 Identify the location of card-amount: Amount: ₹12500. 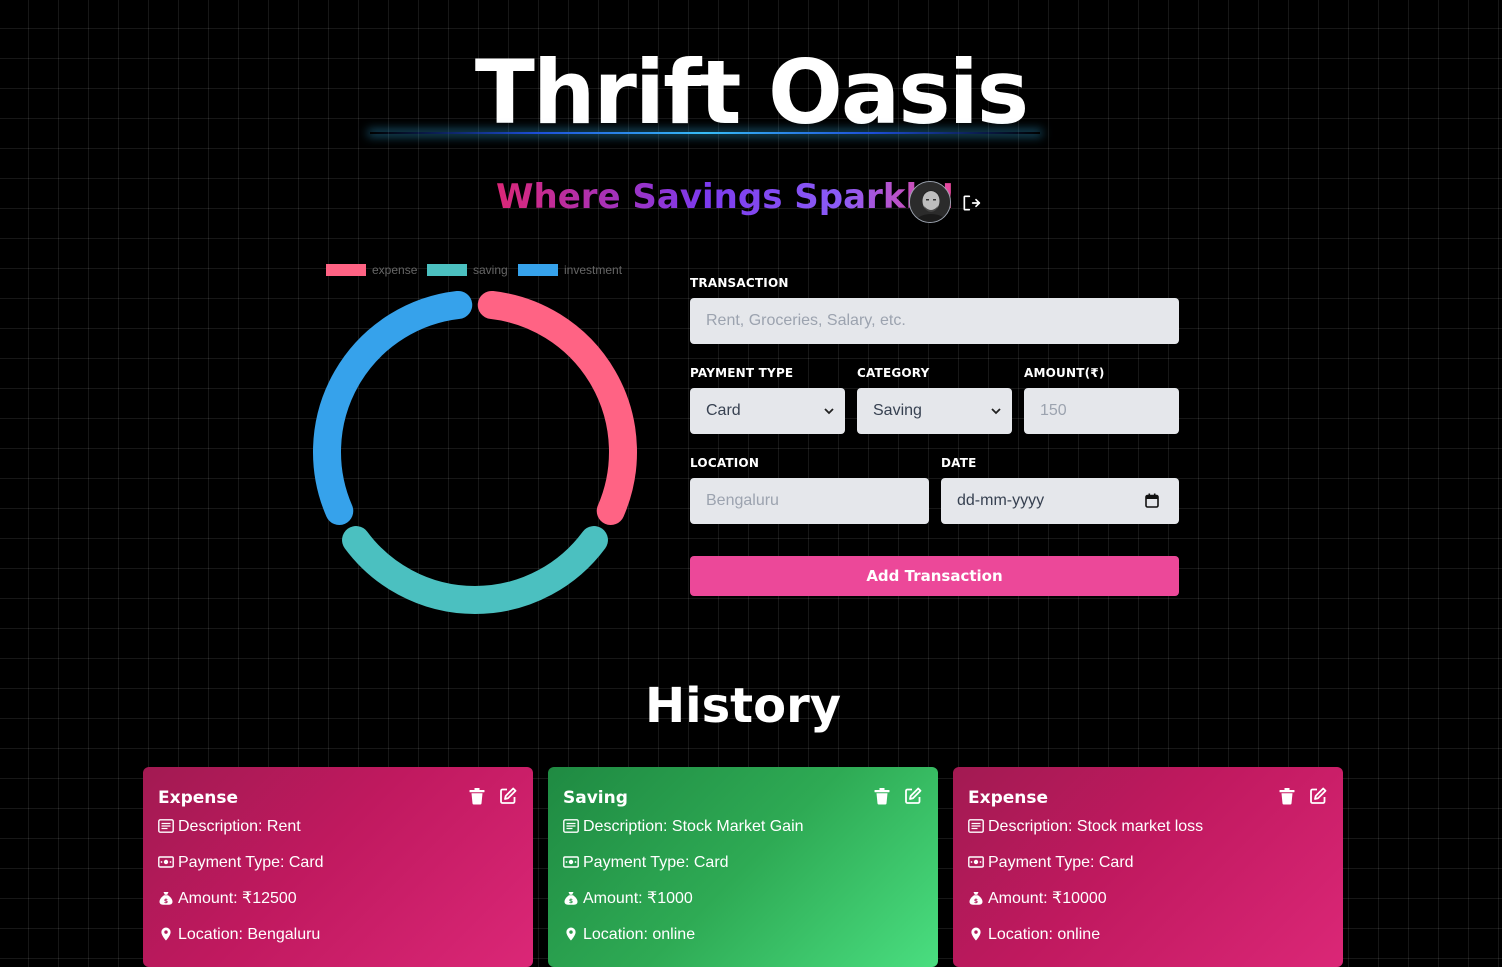
(237, 898).